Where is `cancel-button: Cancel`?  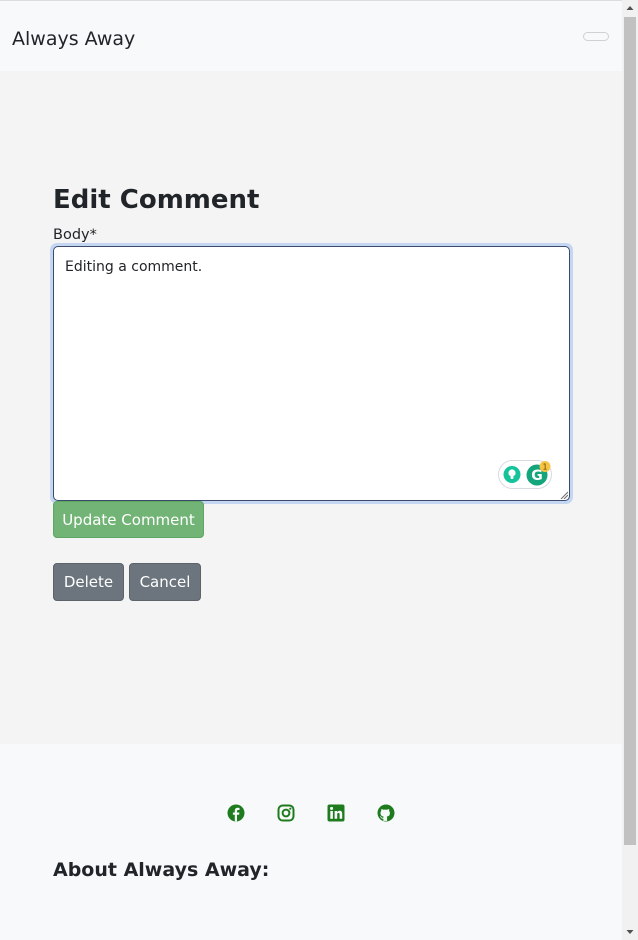
cancel-button: Cancel is located at coordinates (165, 582).